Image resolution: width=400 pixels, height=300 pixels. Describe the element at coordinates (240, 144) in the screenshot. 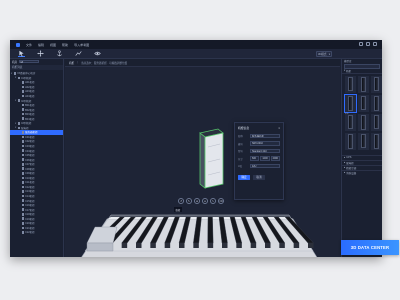

I see `code-label: 编号` at that location.